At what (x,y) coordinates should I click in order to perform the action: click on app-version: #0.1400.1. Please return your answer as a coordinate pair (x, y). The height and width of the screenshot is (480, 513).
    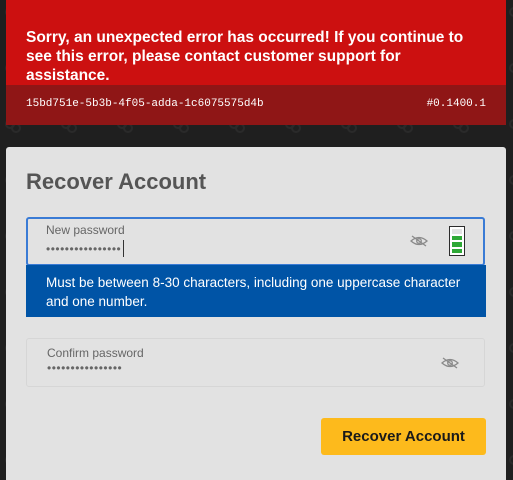
    Looking at the image, I should click on (456, 104).